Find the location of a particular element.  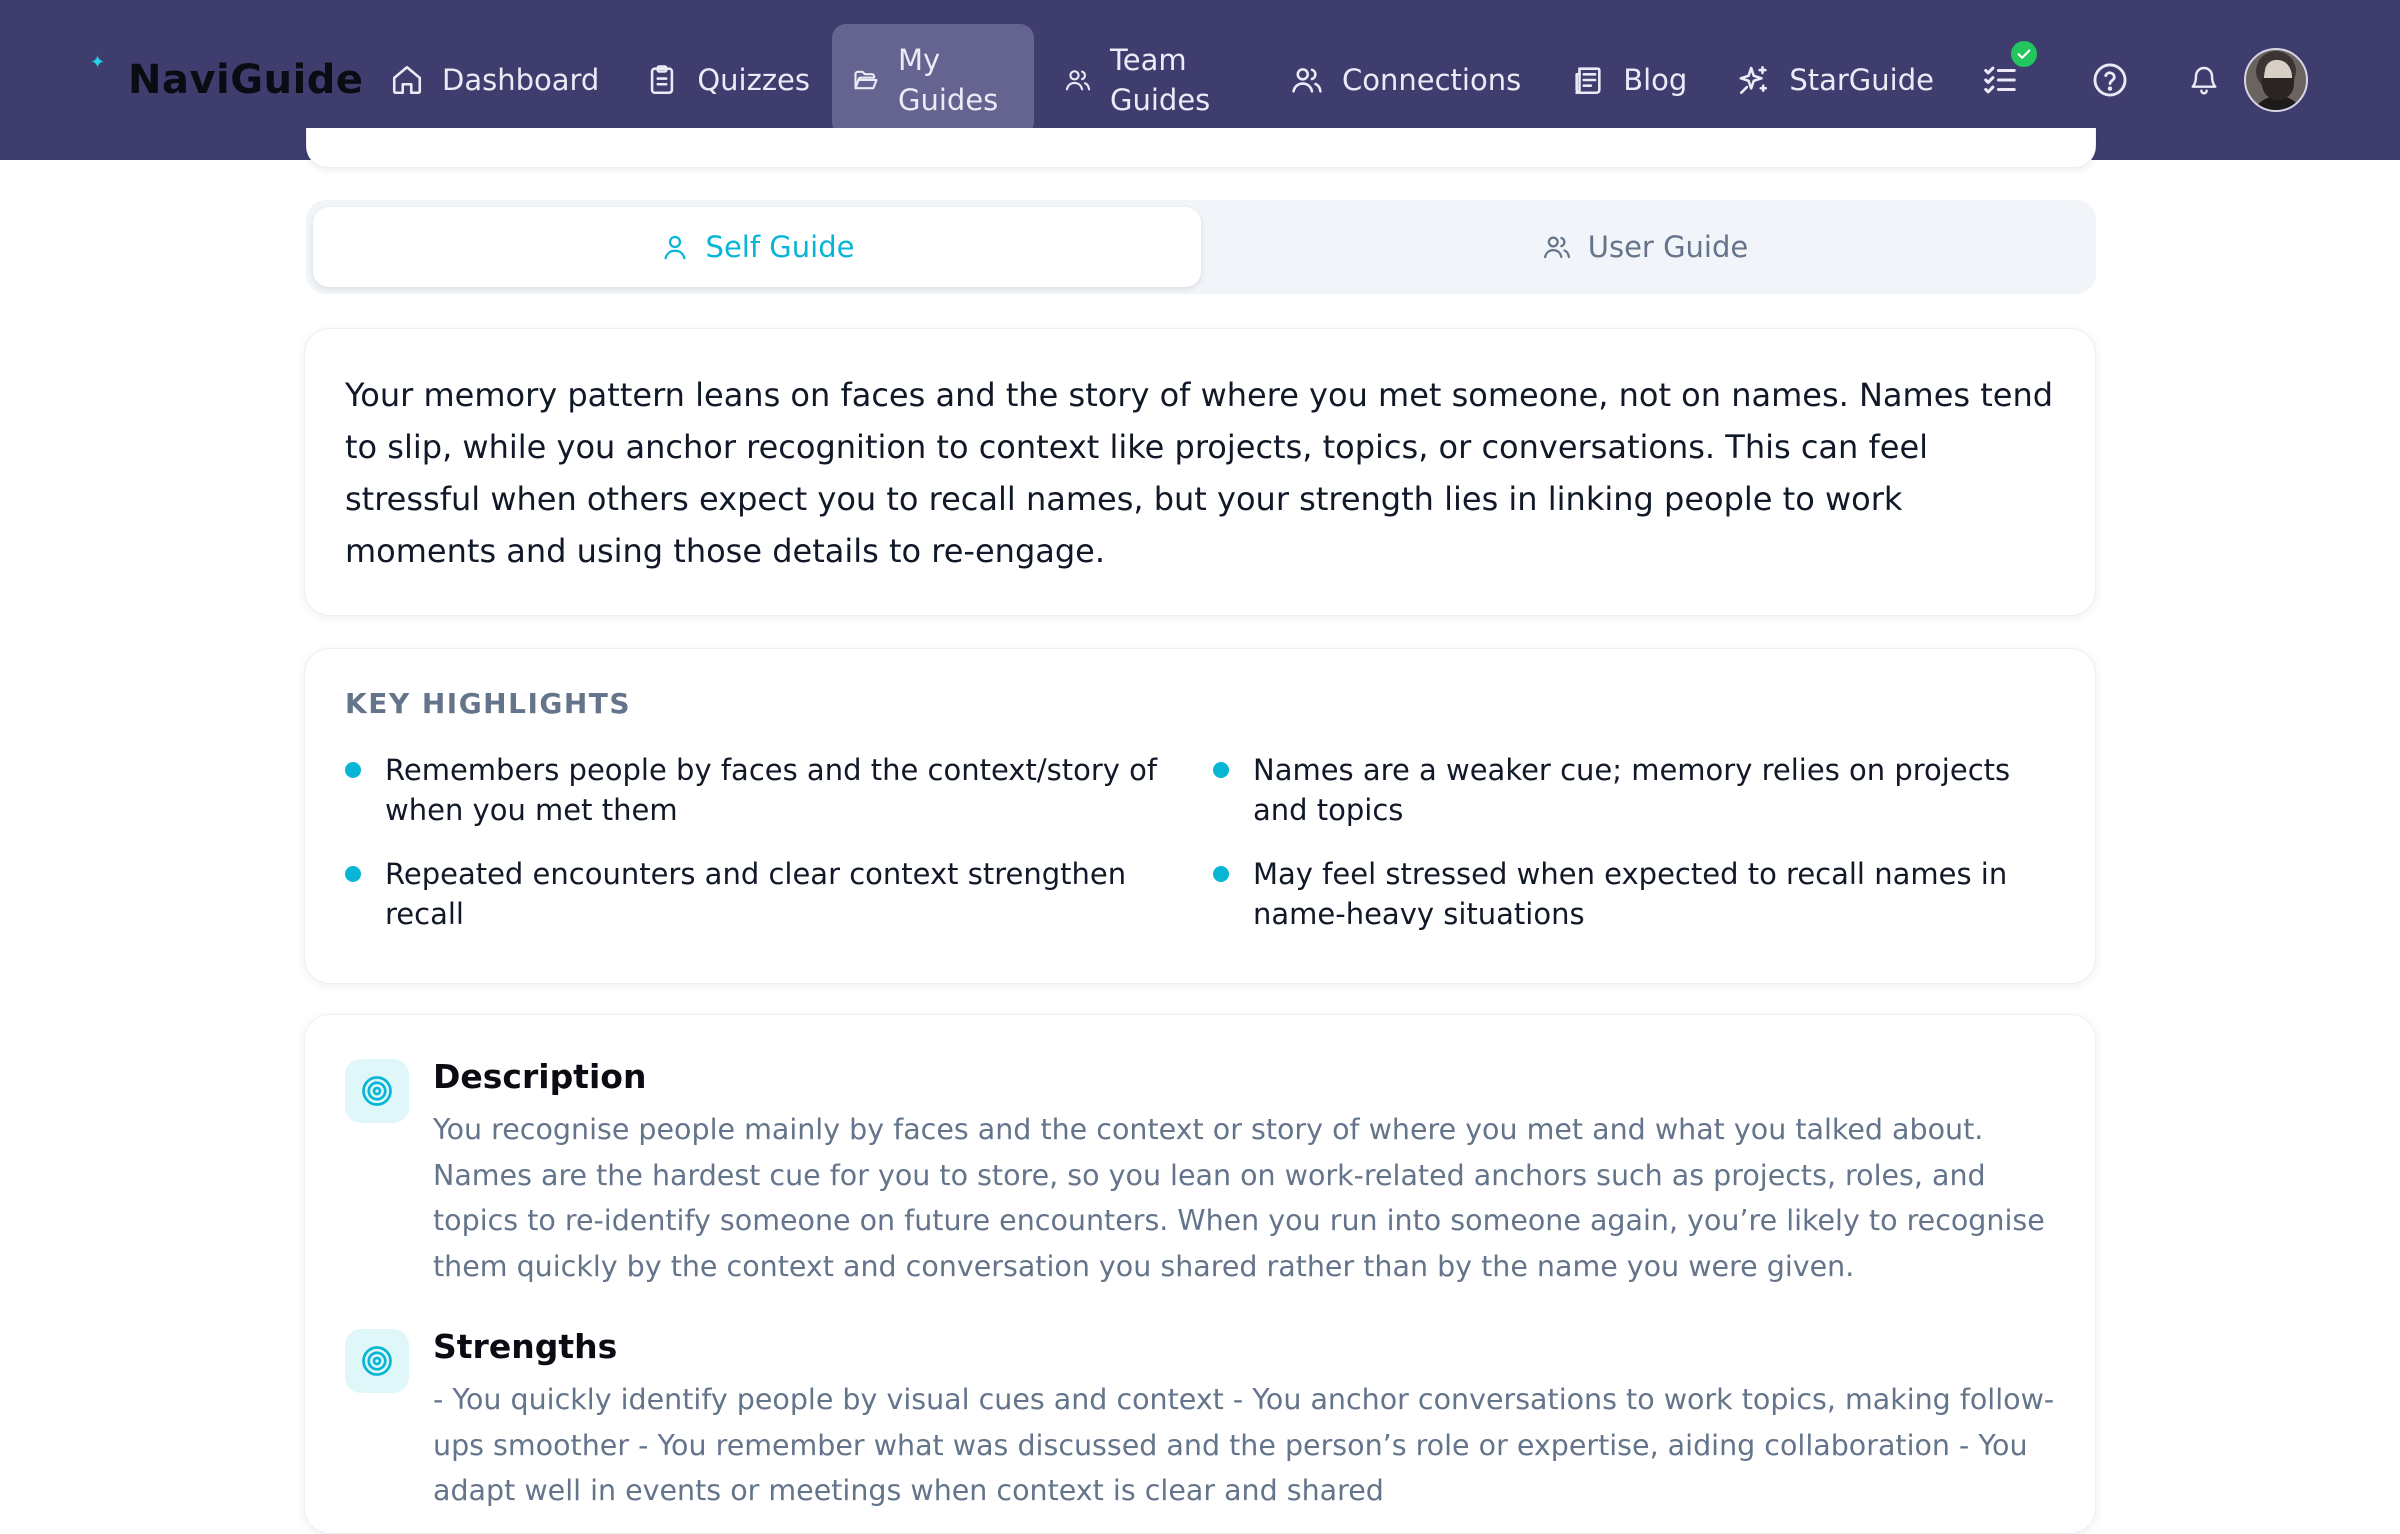

nav-label: Team Guides is located at coordinates (1160, 80).